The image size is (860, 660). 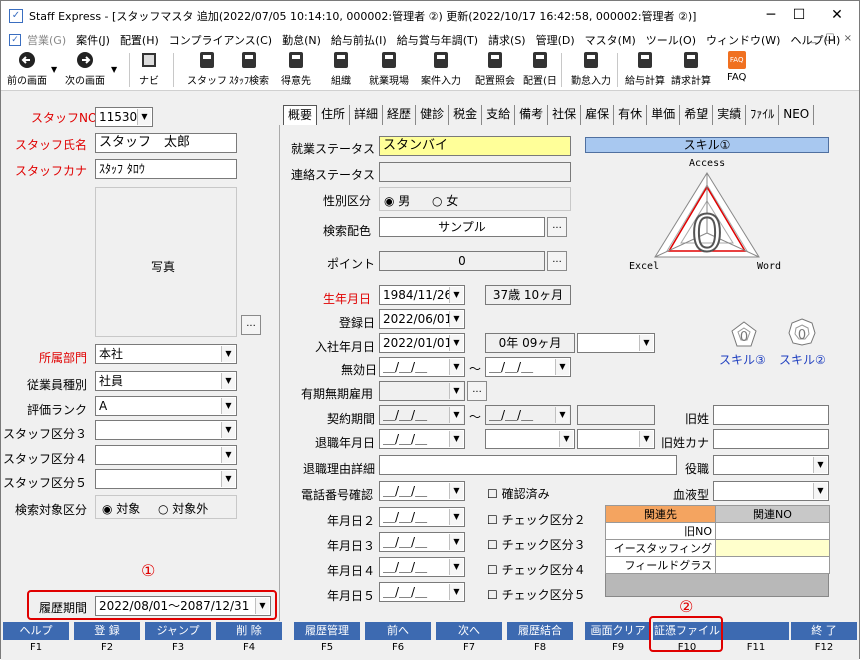 I want to click on menu-compliance: コンプライアンス(C), so click(x=220, y=40).